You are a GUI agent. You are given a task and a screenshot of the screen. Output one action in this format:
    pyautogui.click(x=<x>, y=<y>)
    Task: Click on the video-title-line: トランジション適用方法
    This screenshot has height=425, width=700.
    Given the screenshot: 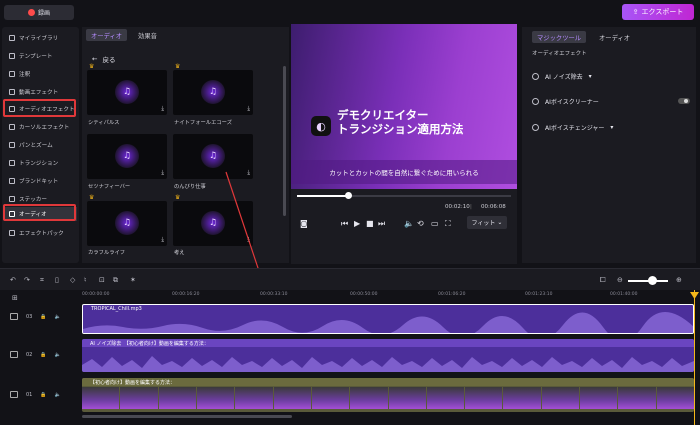 What is the action you would take?
    pyautogui.click(x=400, y=129)
    